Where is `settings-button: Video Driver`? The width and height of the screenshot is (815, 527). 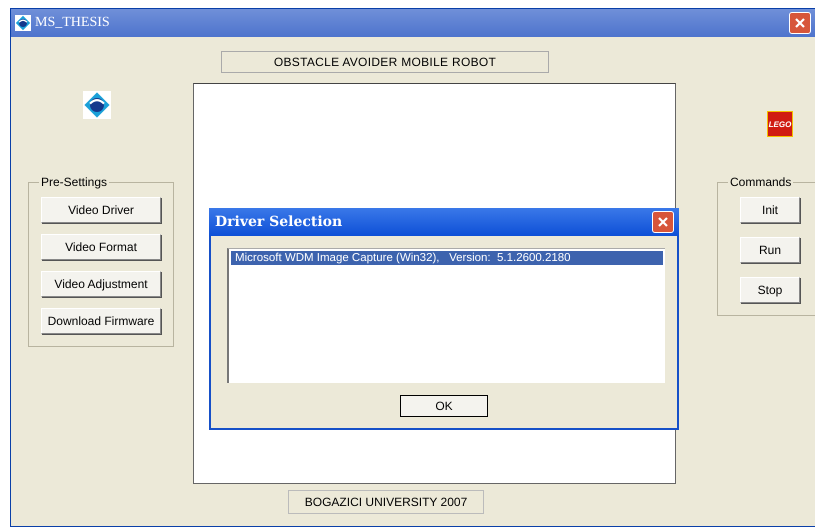
settings-button: Video Driver is located at coordinates (101, 210).